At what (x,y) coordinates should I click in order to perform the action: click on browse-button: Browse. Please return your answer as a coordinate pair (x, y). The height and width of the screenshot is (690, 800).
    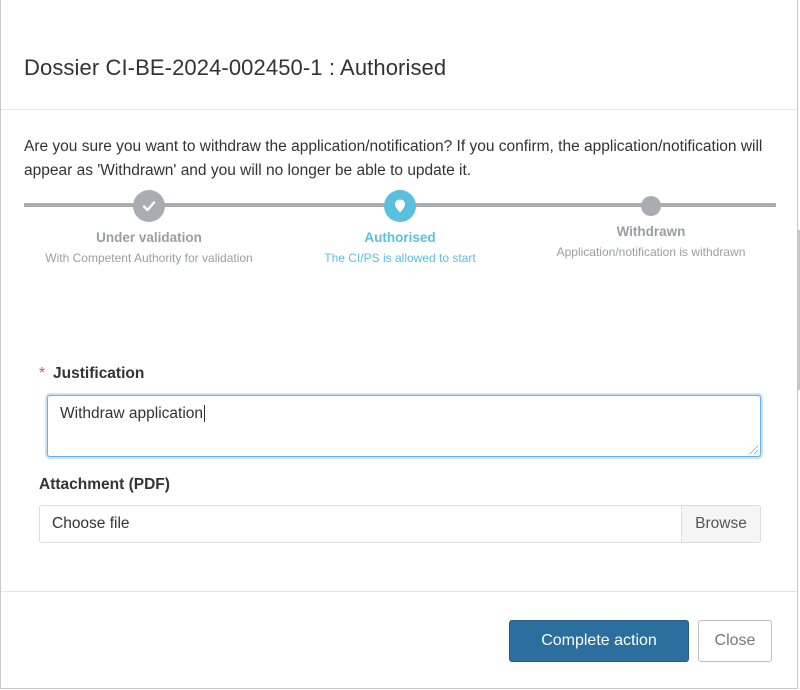
    Looking at the image, I should click on (720, 524).